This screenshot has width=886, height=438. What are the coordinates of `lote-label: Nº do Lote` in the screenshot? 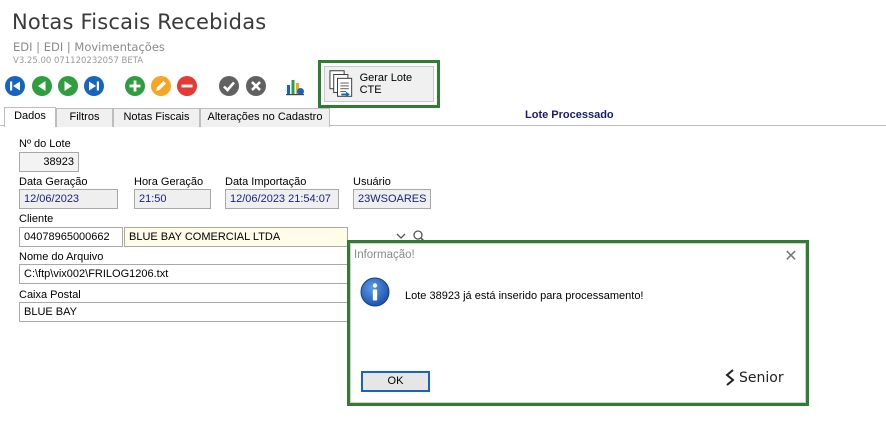 It's located at (45, 144).